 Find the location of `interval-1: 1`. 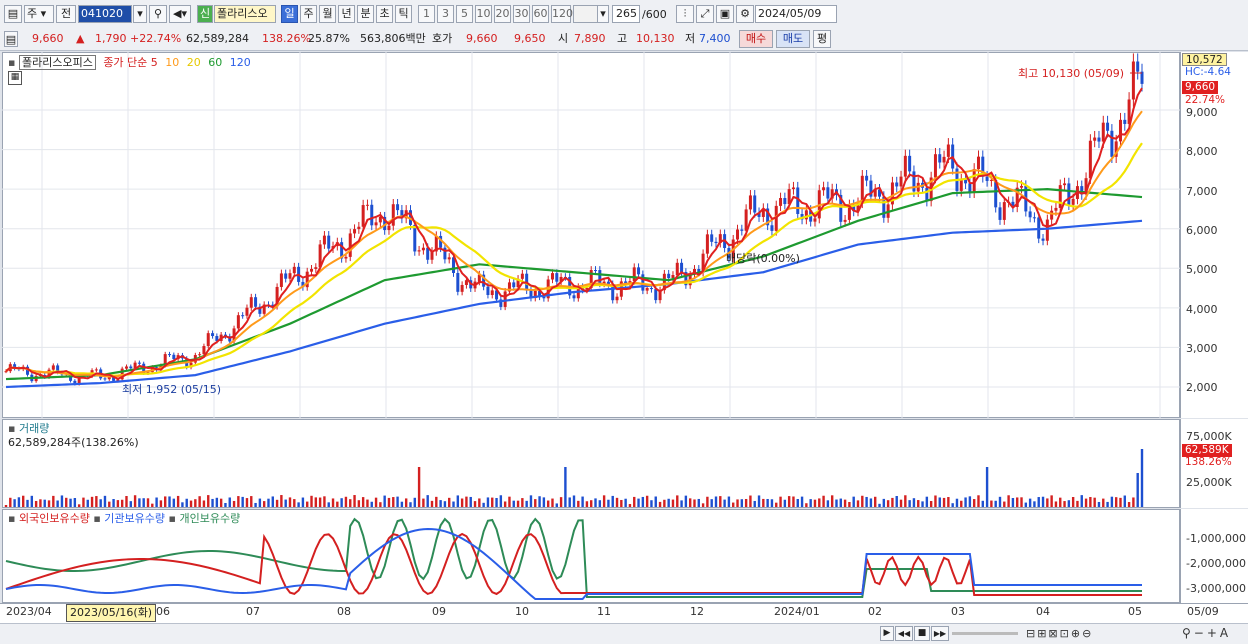

interval-1: 1 is located at coordinates (426, 14).